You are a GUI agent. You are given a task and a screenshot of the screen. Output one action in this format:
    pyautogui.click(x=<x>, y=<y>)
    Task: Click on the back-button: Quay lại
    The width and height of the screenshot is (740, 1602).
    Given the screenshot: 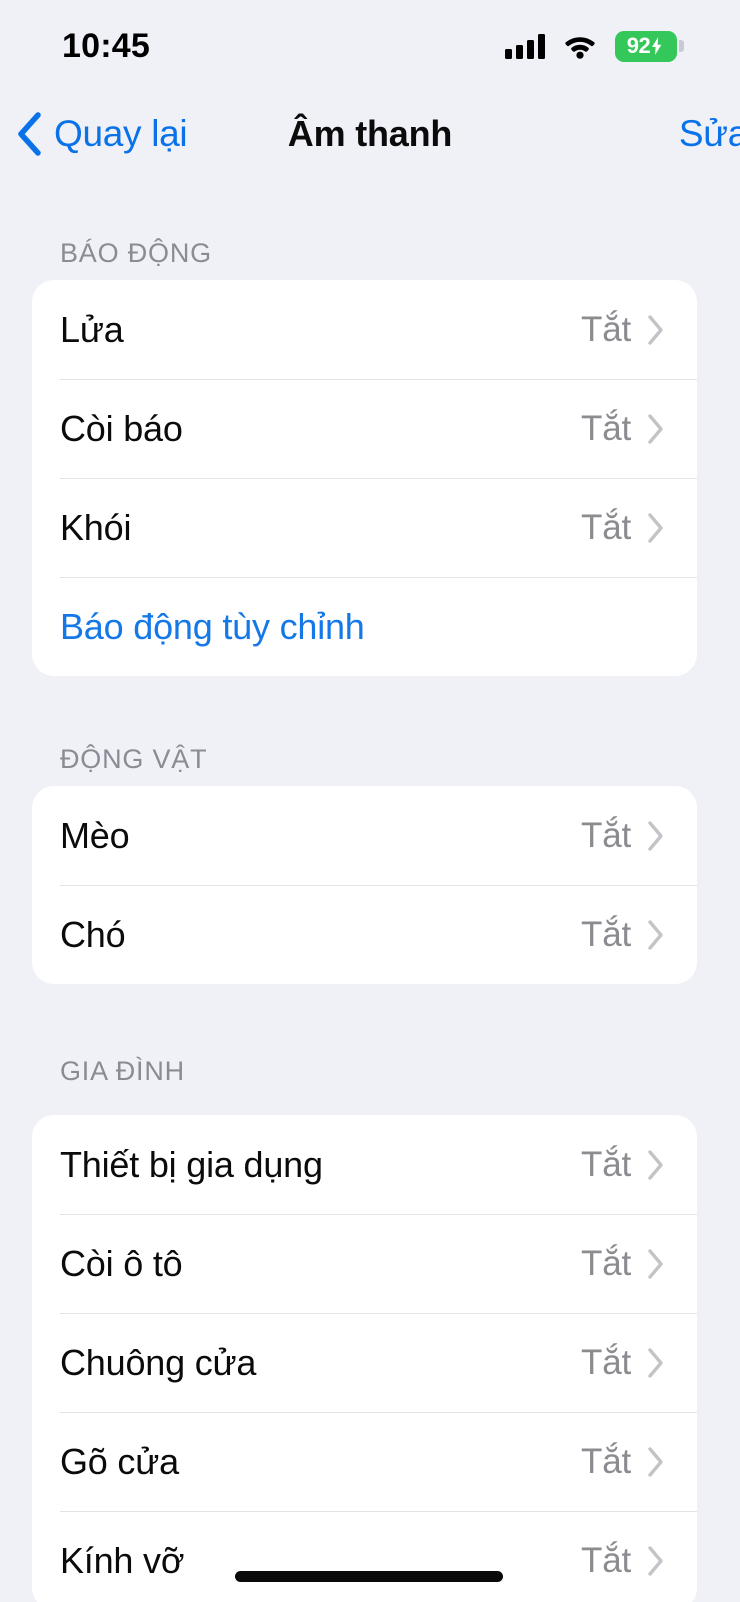 What is the action you would take?
    pyautogui.click(x=101, y=134)
    